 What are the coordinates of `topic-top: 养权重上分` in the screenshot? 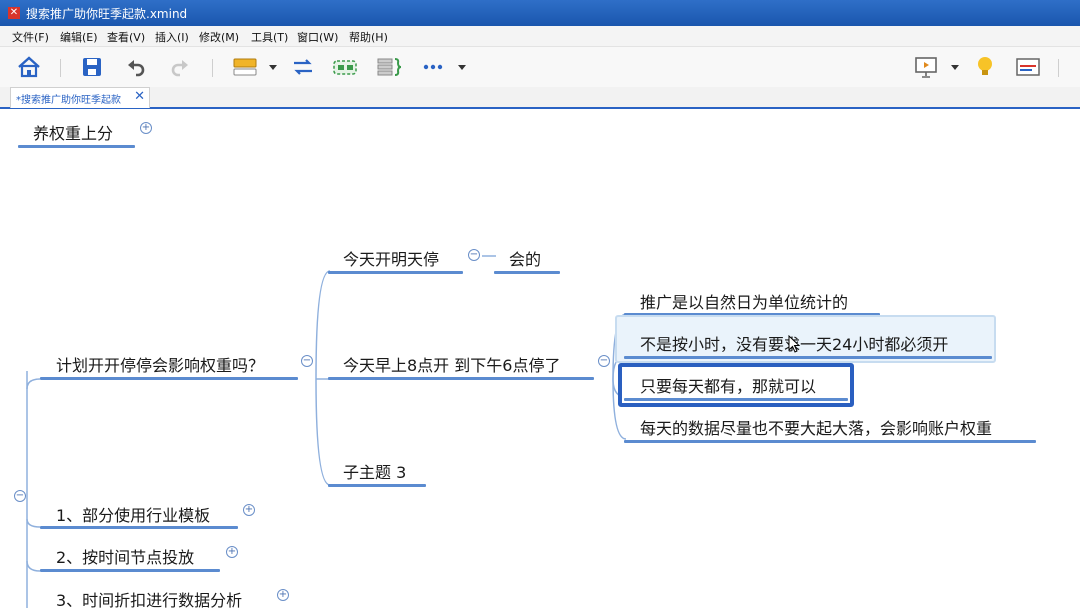 It's located at (73, 132).